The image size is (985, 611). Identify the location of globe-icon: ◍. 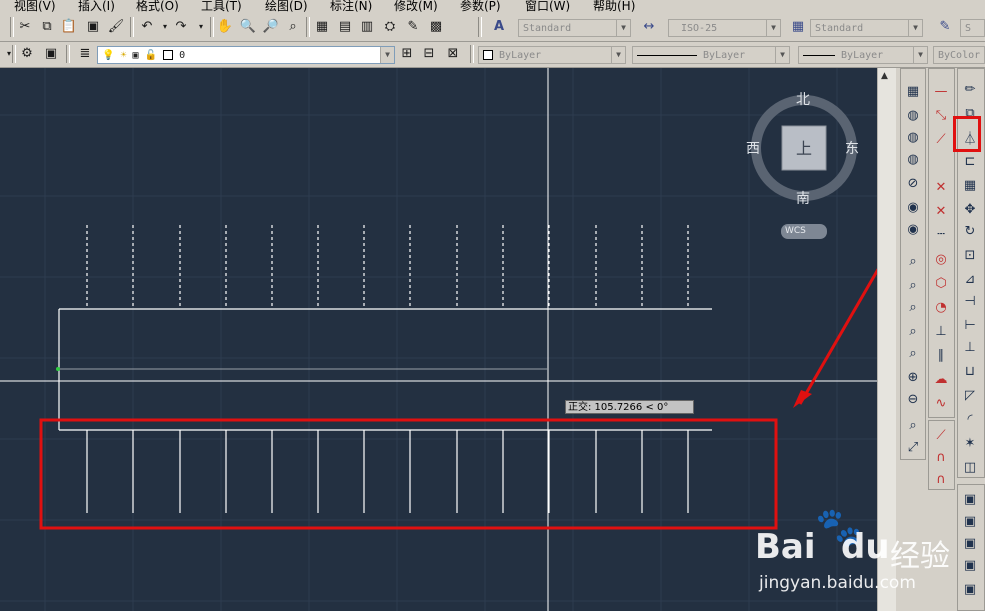
(913, 115).